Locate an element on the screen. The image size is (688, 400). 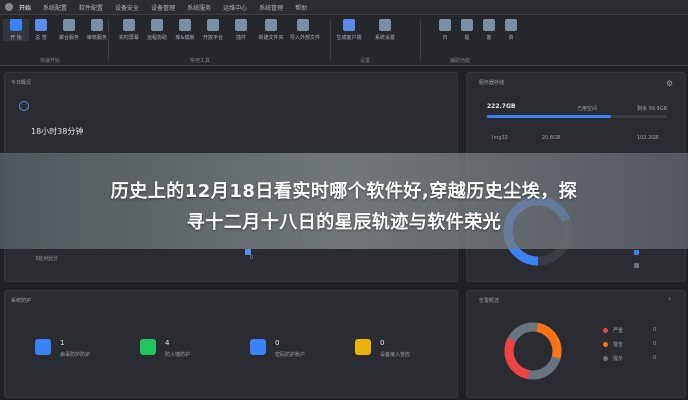
ribbon-item-2: 聚合服务 is located at coordinates (69, 30).